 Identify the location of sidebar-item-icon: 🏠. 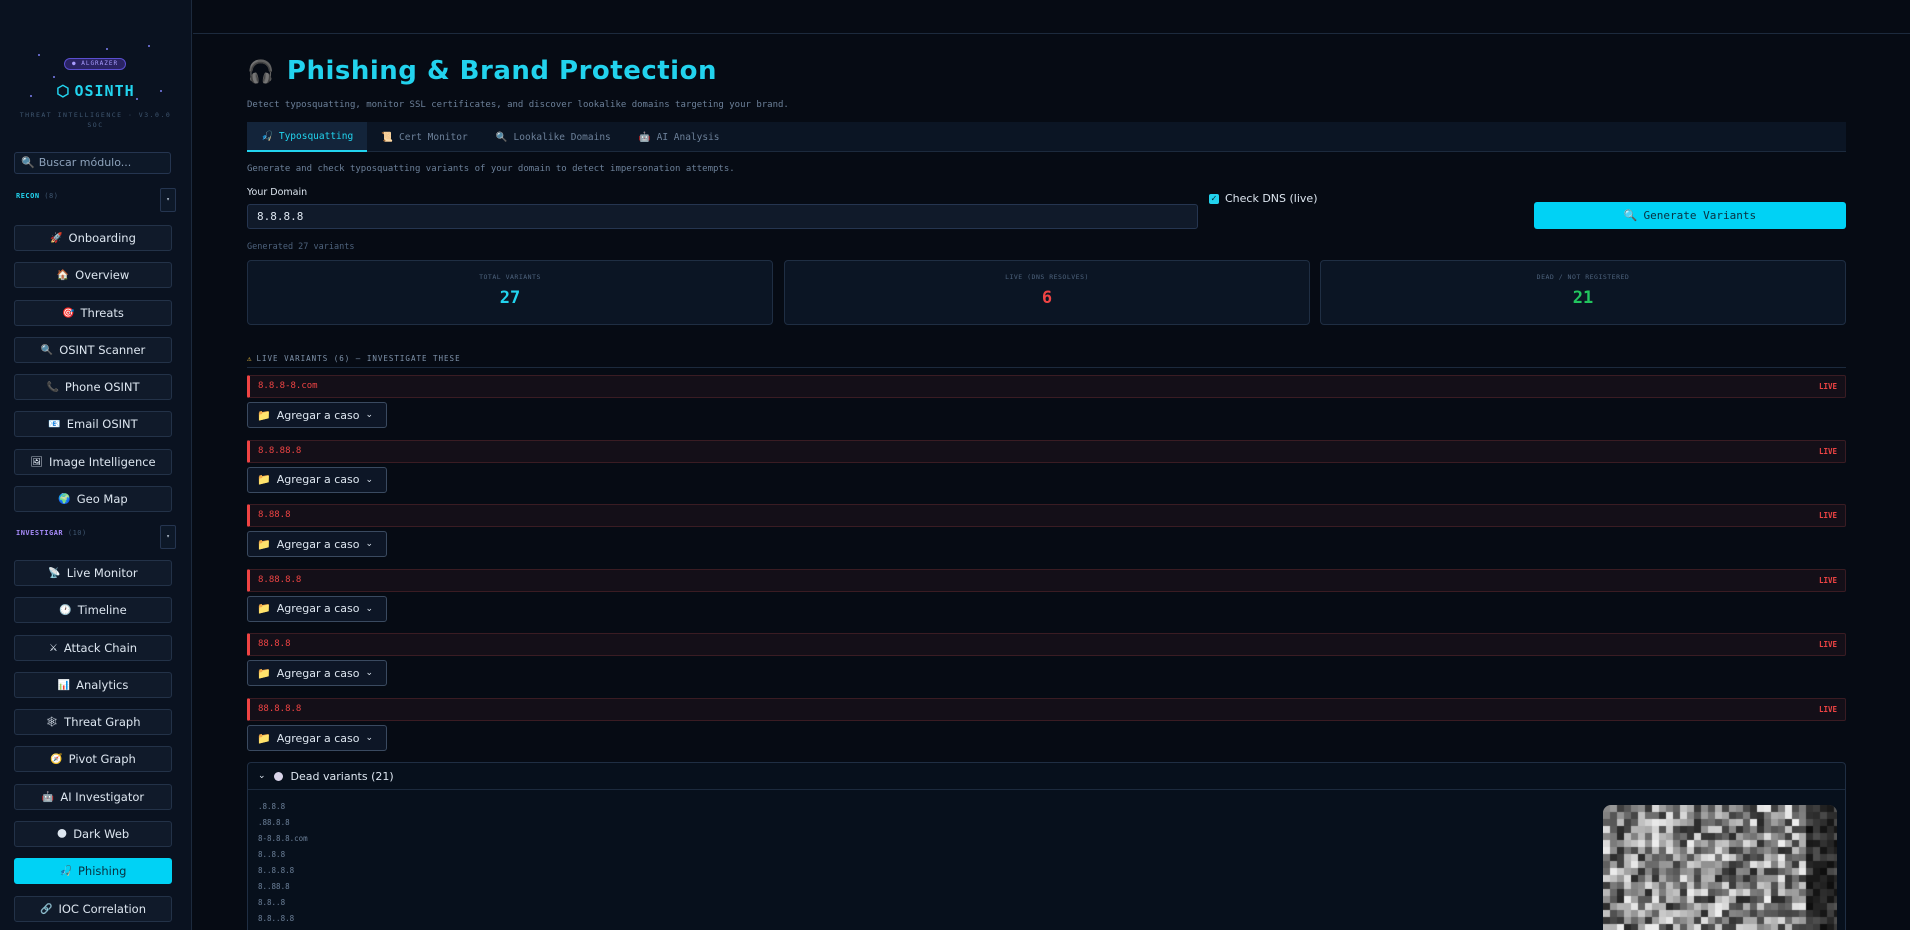
(63, 275).